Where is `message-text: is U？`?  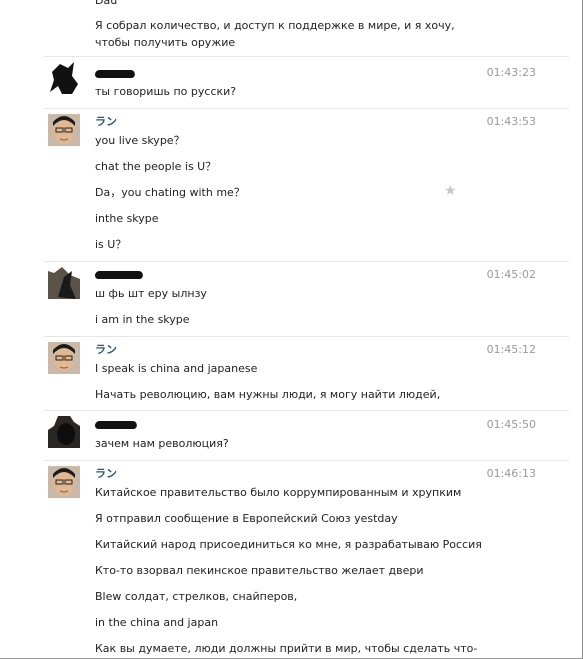
message-text: is U？ is located at coordinates (111, 244).